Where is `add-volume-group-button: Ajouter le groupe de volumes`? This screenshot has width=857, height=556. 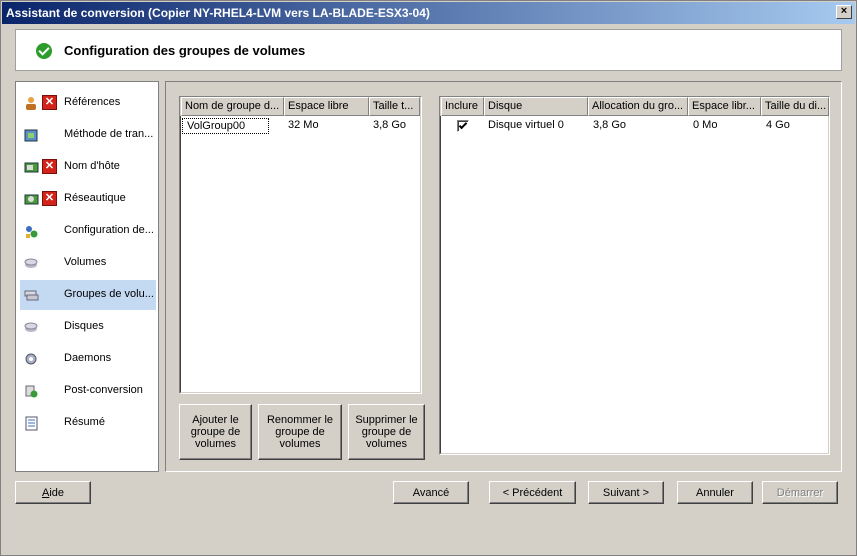 add-volume-group-button: Ajouter le groupe de volumes is located at coordinates (215, 432).